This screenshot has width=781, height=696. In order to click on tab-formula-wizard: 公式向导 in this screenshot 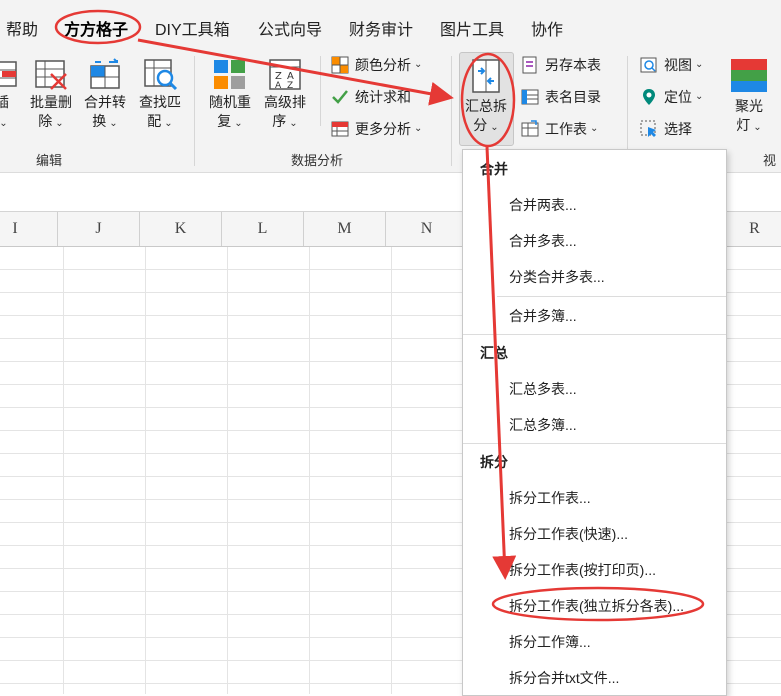, I will do `click(290, 28)`.